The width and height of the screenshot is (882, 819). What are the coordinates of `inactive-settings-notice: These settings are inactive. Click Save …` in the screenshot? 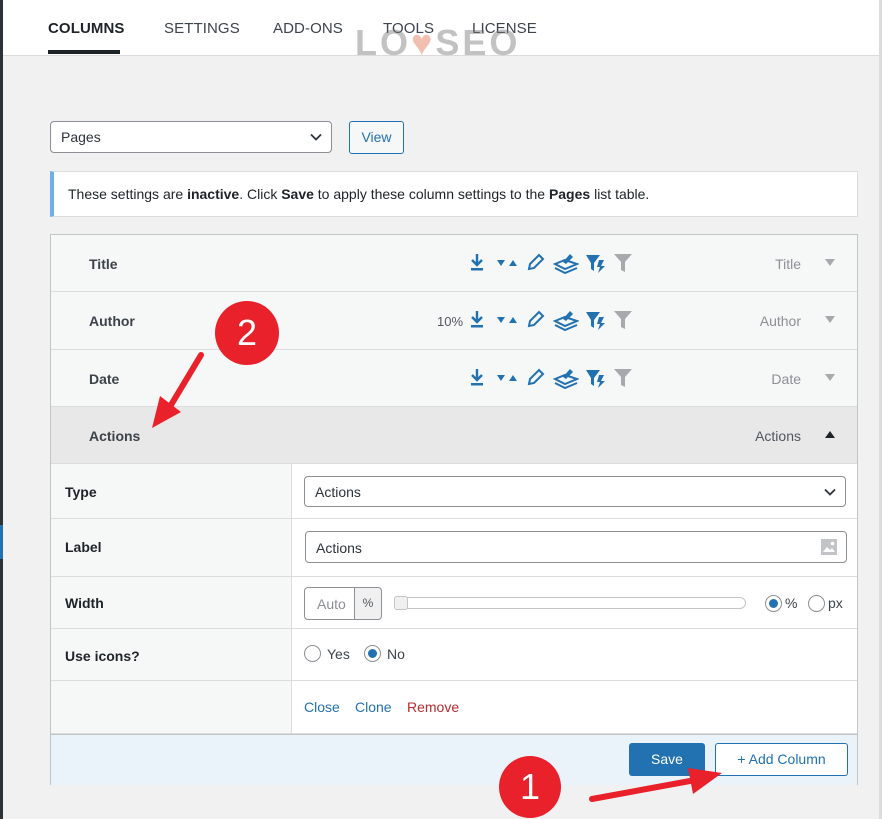 It's located at (454, 194).